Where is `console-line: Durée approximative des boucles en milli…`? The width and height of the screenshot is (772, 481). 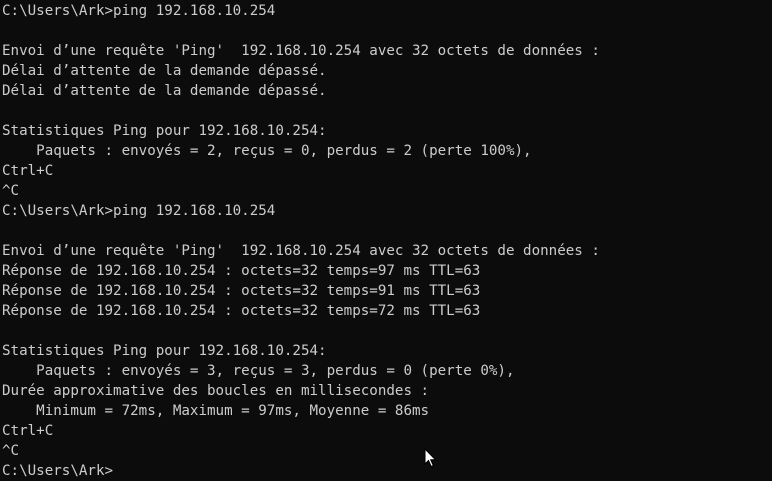 console-line: Durée approximative des boucles en milli… is located at coordinates (216, 391).